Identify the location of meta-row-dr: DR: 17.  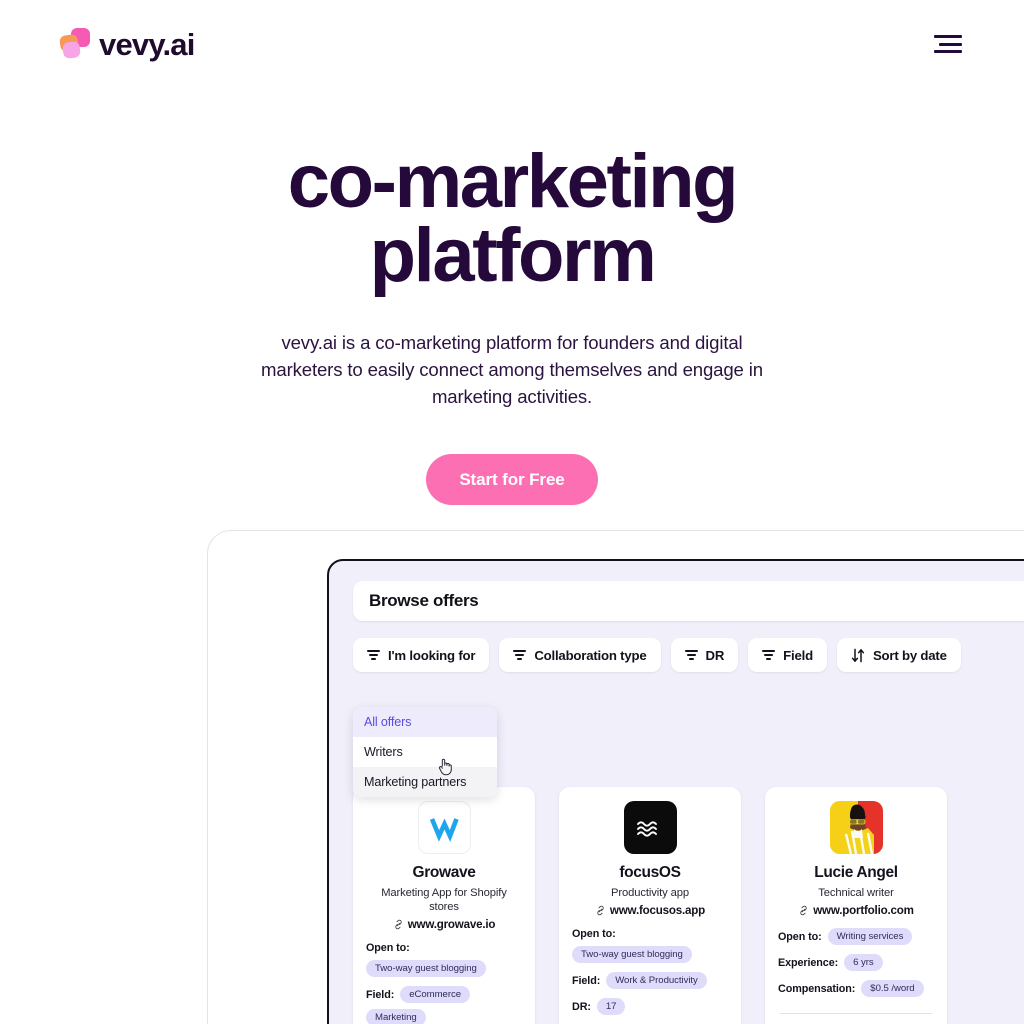
(650, 1006).